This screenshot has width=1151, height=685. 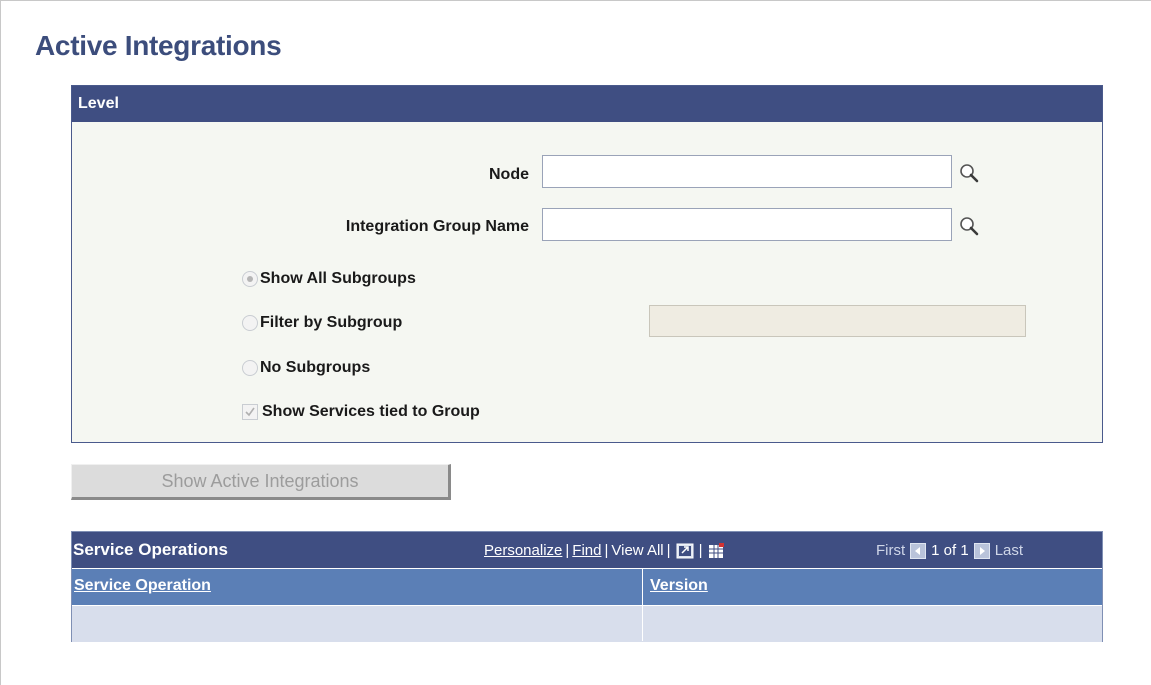 What do you see at coordinates (437, 226) in the screenshot?
I see `integration-group-label: Integration Group Name` at bounding box center [437, 226].